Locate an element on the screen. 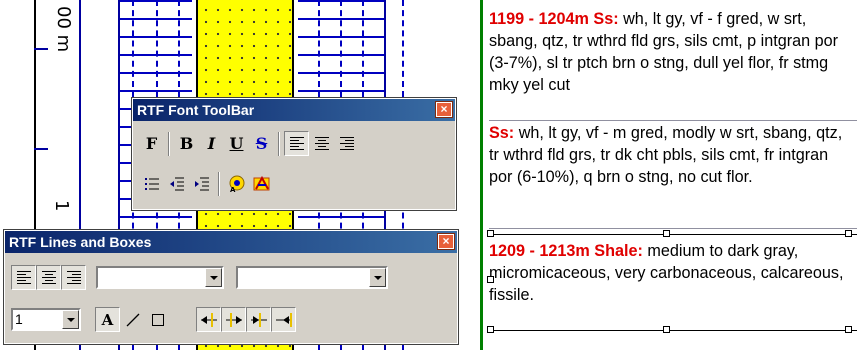 Image resolution: width=857 pixels, height=350 pixels. bullets-button is located at coordinates (151, 183).